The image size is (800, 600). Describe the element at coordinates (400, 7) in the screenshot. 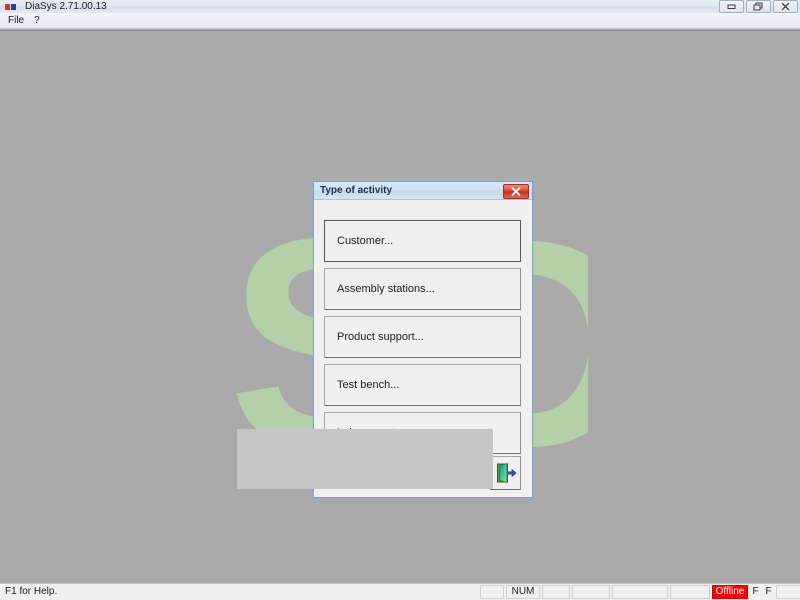

I see `window-title-bar: DiaSys 2.71.00.13` at that location.